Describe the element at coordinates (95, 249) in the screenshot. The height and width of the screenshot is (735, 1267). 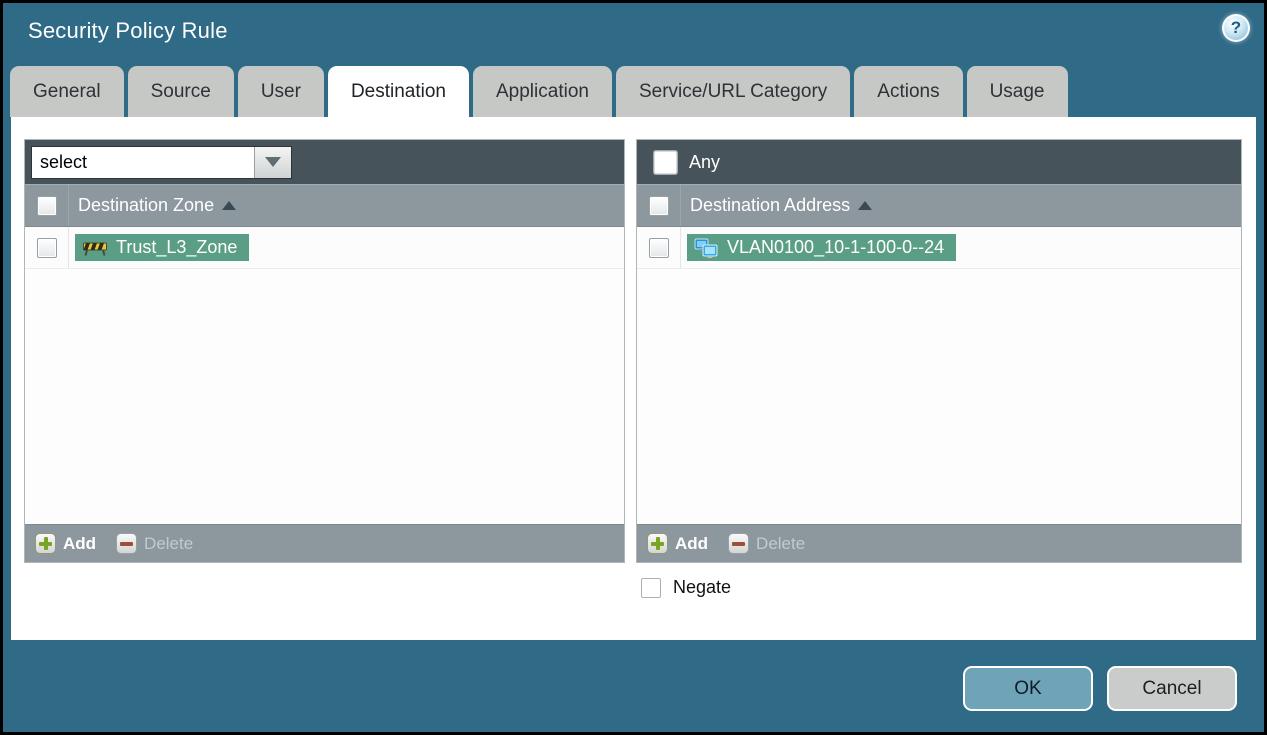
I see `zone-barrier-icon` at that location.